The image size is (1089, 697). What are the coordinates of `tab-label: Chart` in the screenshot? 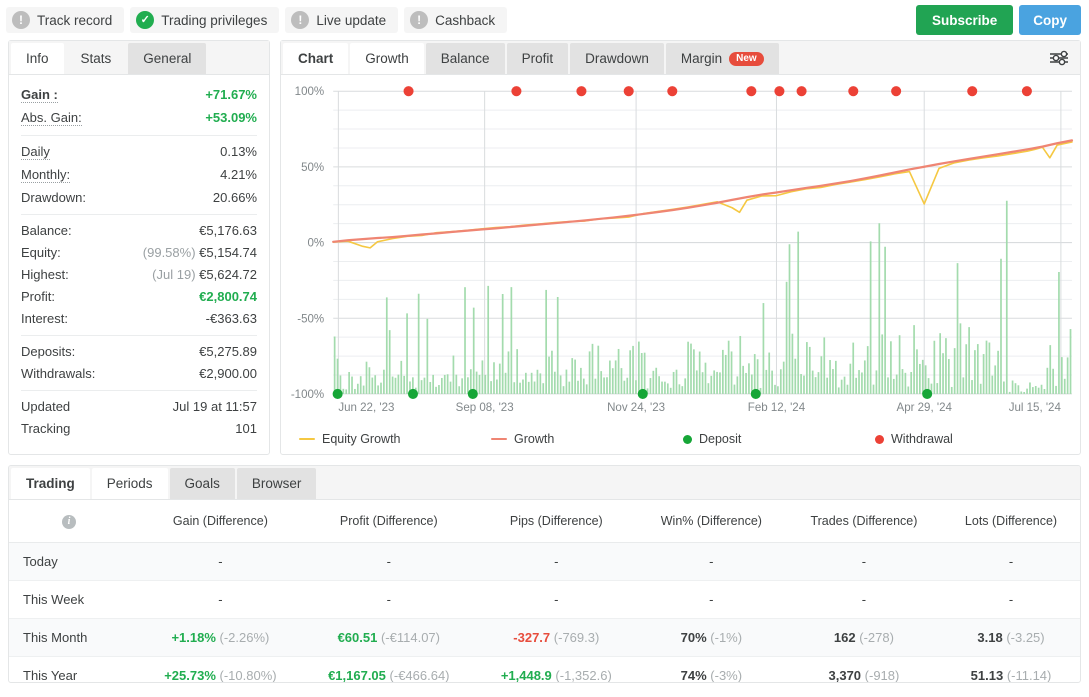 It's located at (316, 58).